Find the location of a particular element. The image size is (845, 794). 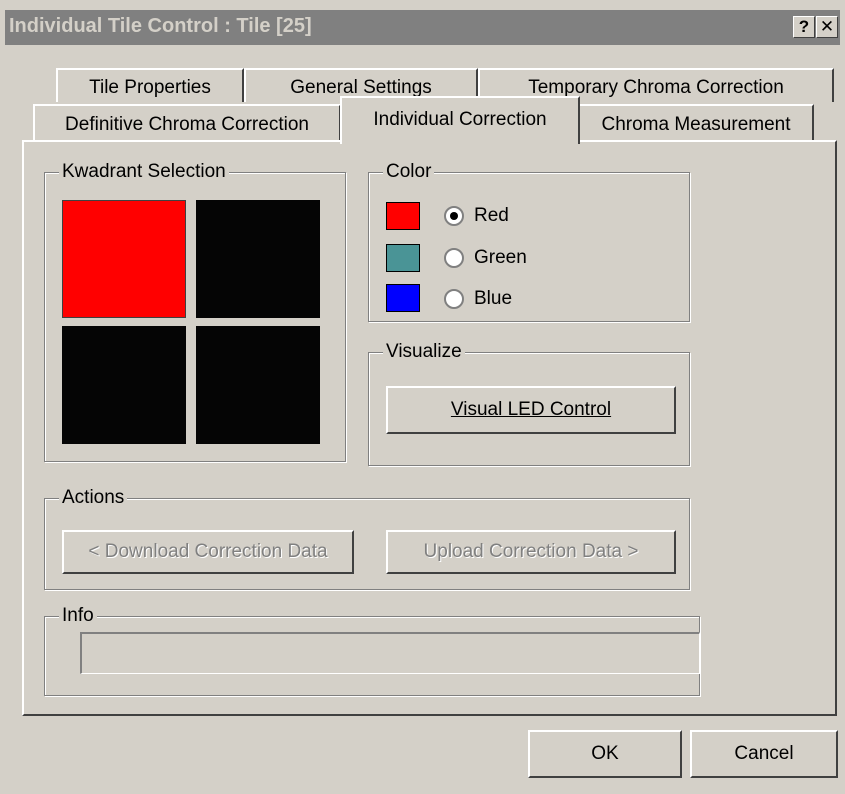

cancel-button: Cancel is located at coordinates (764, 754).